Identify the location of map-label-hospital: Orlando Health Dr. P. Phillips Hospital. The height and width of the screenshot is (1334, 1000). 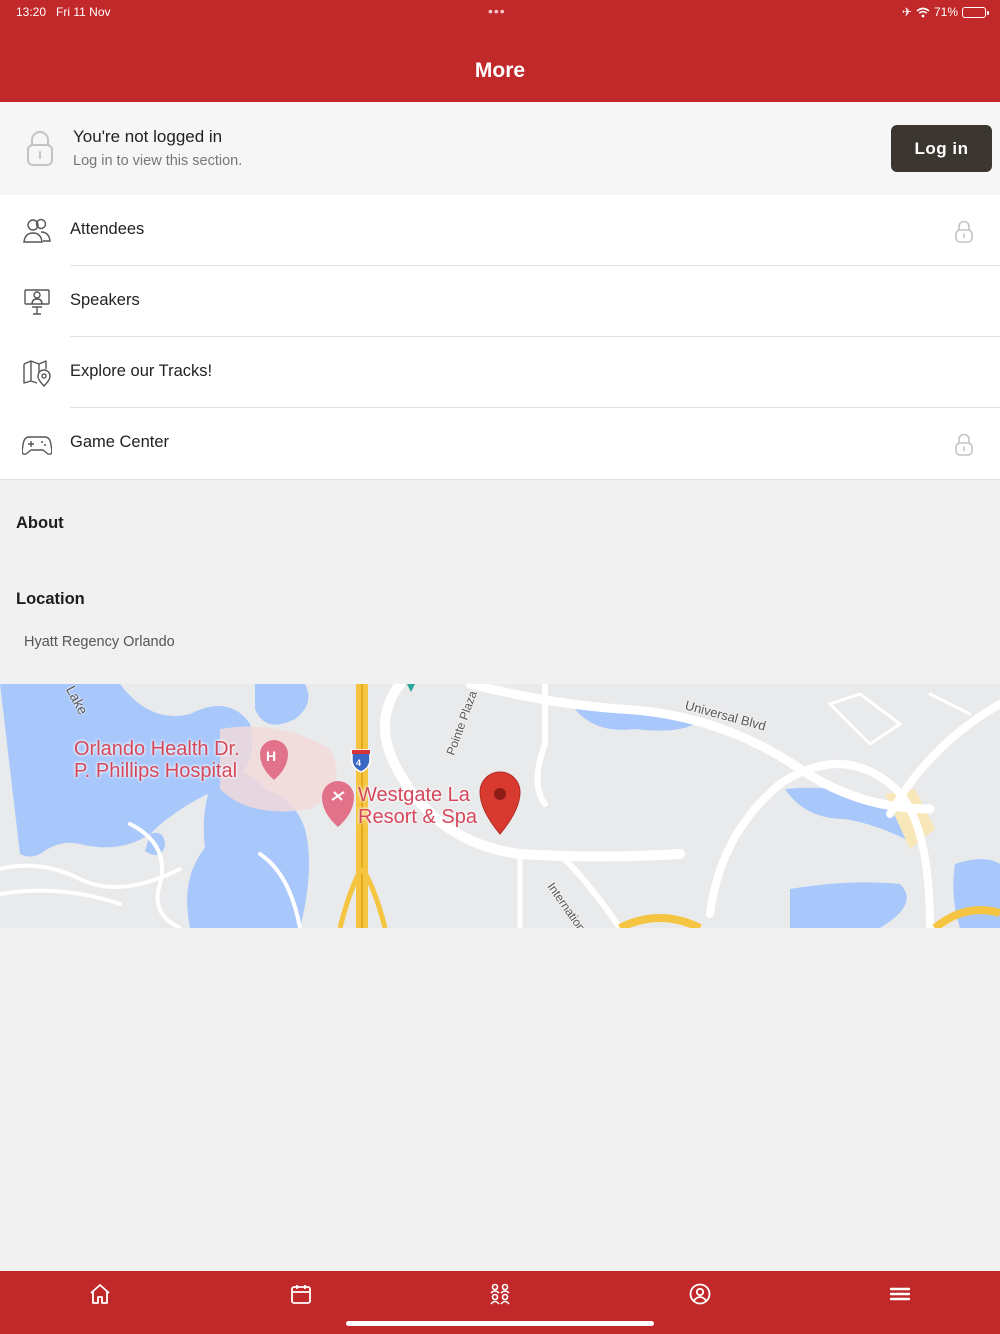
(157, 760).